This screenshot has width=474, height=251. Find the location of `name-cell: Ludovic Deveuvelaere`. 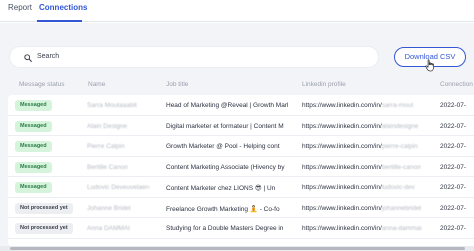

name-cell: Ludovic Deveuvelaere is located at coordinates (118, 187).